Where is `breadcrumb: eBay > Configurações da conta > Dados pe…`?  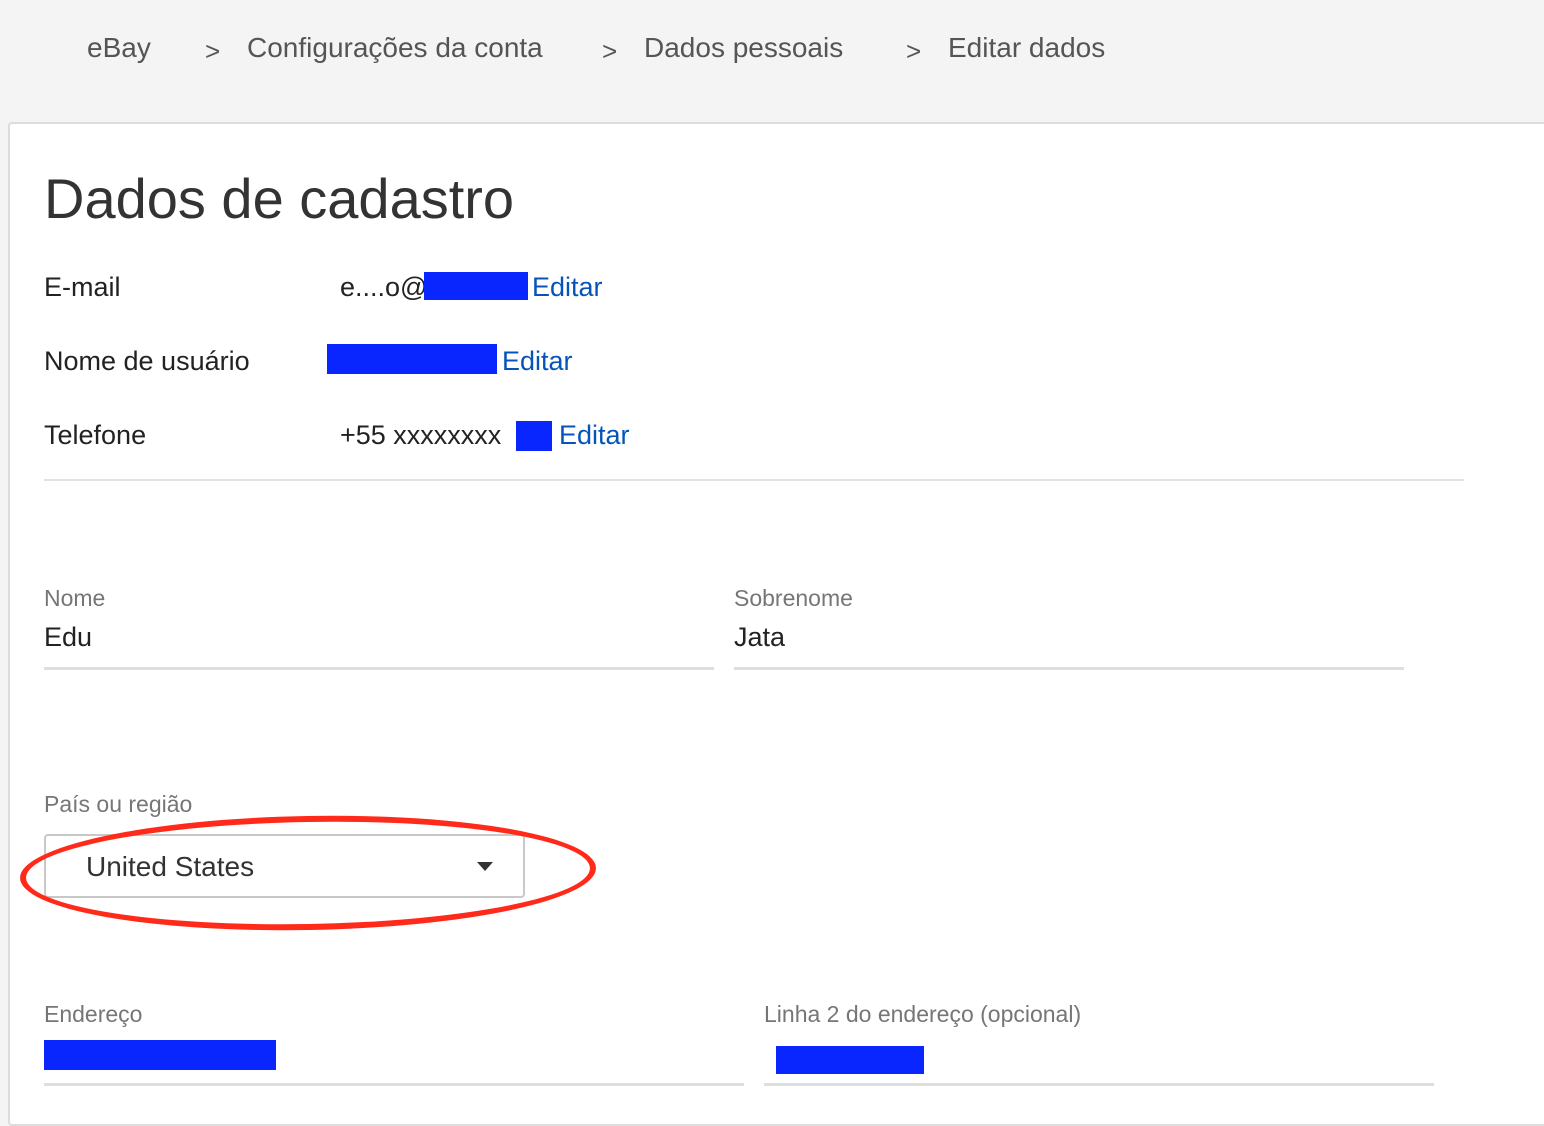 breadcrumb: eBay > Configurações da conta > Dados pe… is located at coordinates (772, 52).